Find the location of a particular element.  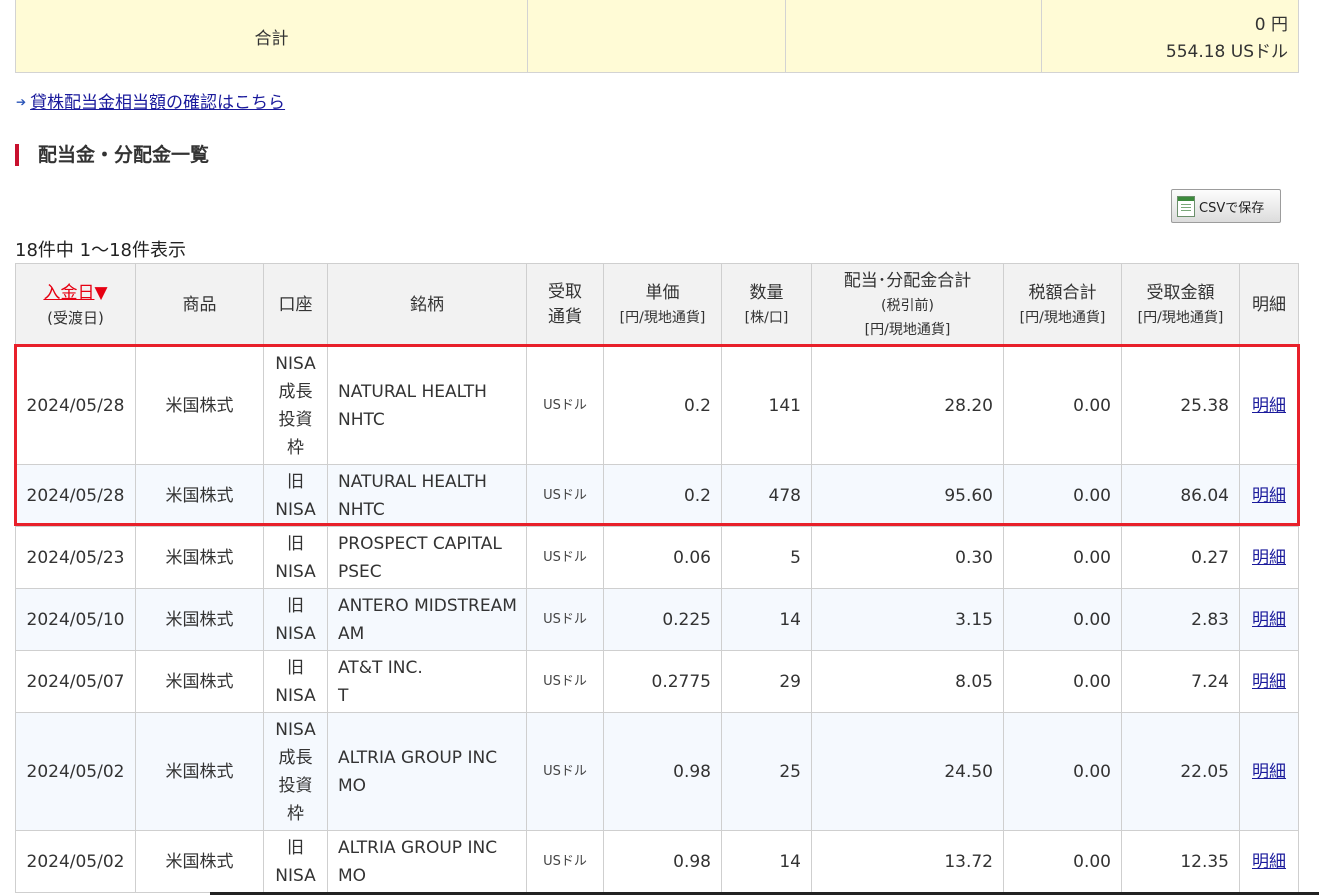

cell-total: 13.72 is located at coordinates (907, 861).